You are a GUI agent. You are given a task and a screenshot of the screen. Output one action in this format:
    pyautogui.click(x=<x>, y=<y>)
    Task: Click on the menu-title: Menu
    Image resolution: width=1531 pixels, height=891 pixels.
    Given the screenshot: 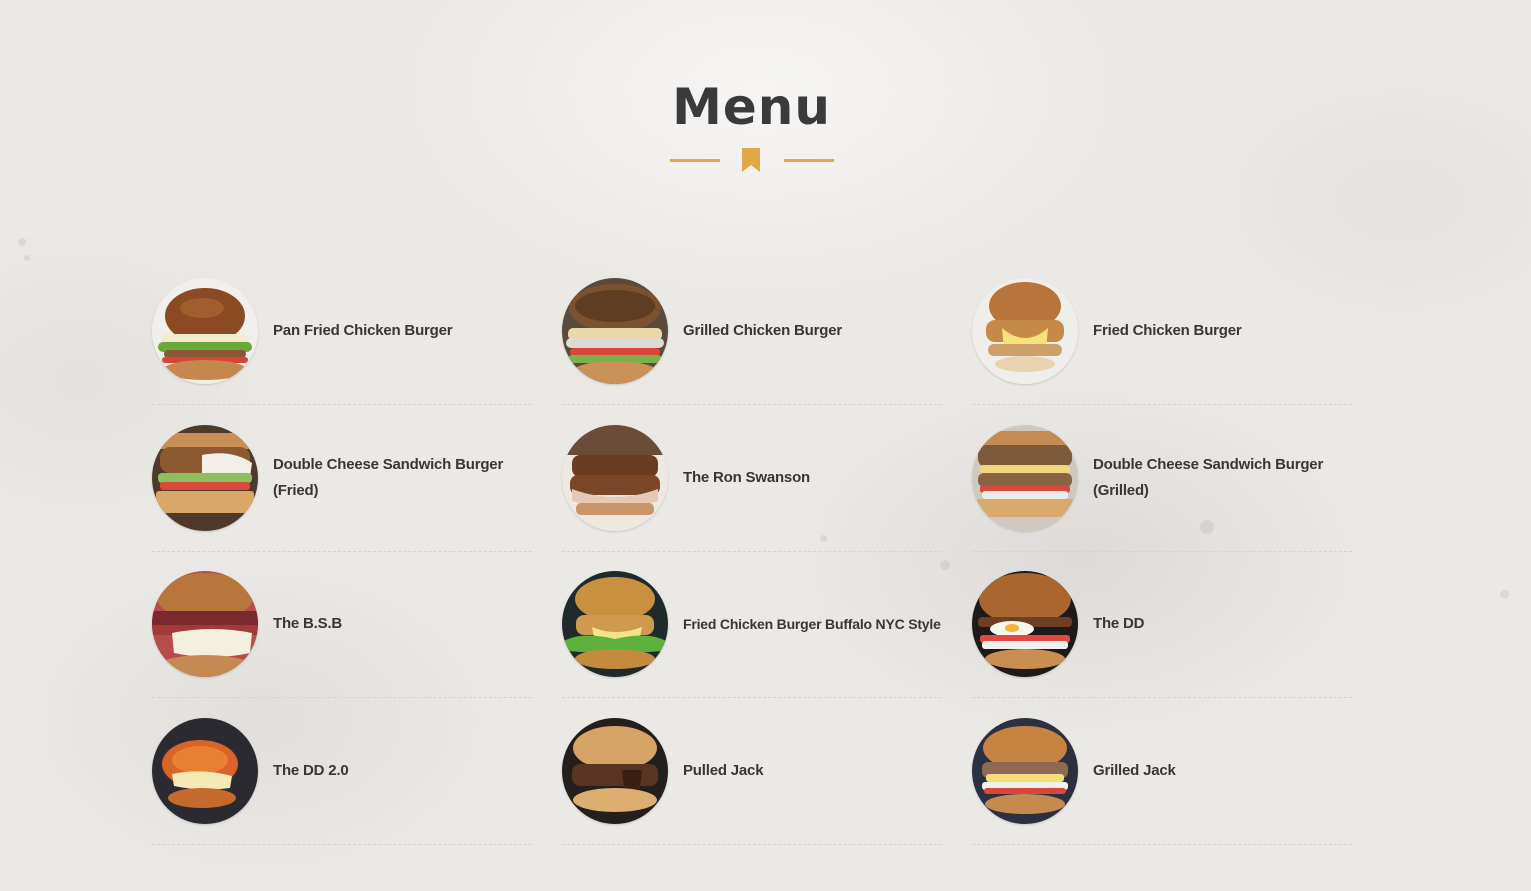 What is the action you would take?
    pyautogui.click(x=751, y=107)
    